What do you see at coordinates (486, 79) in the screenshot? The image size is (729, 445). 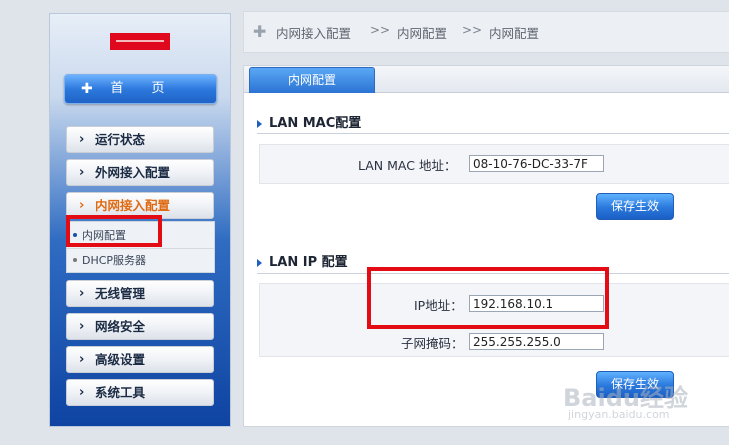 I see `tab-bar: 内网配置` at bounding box center [486, 79].